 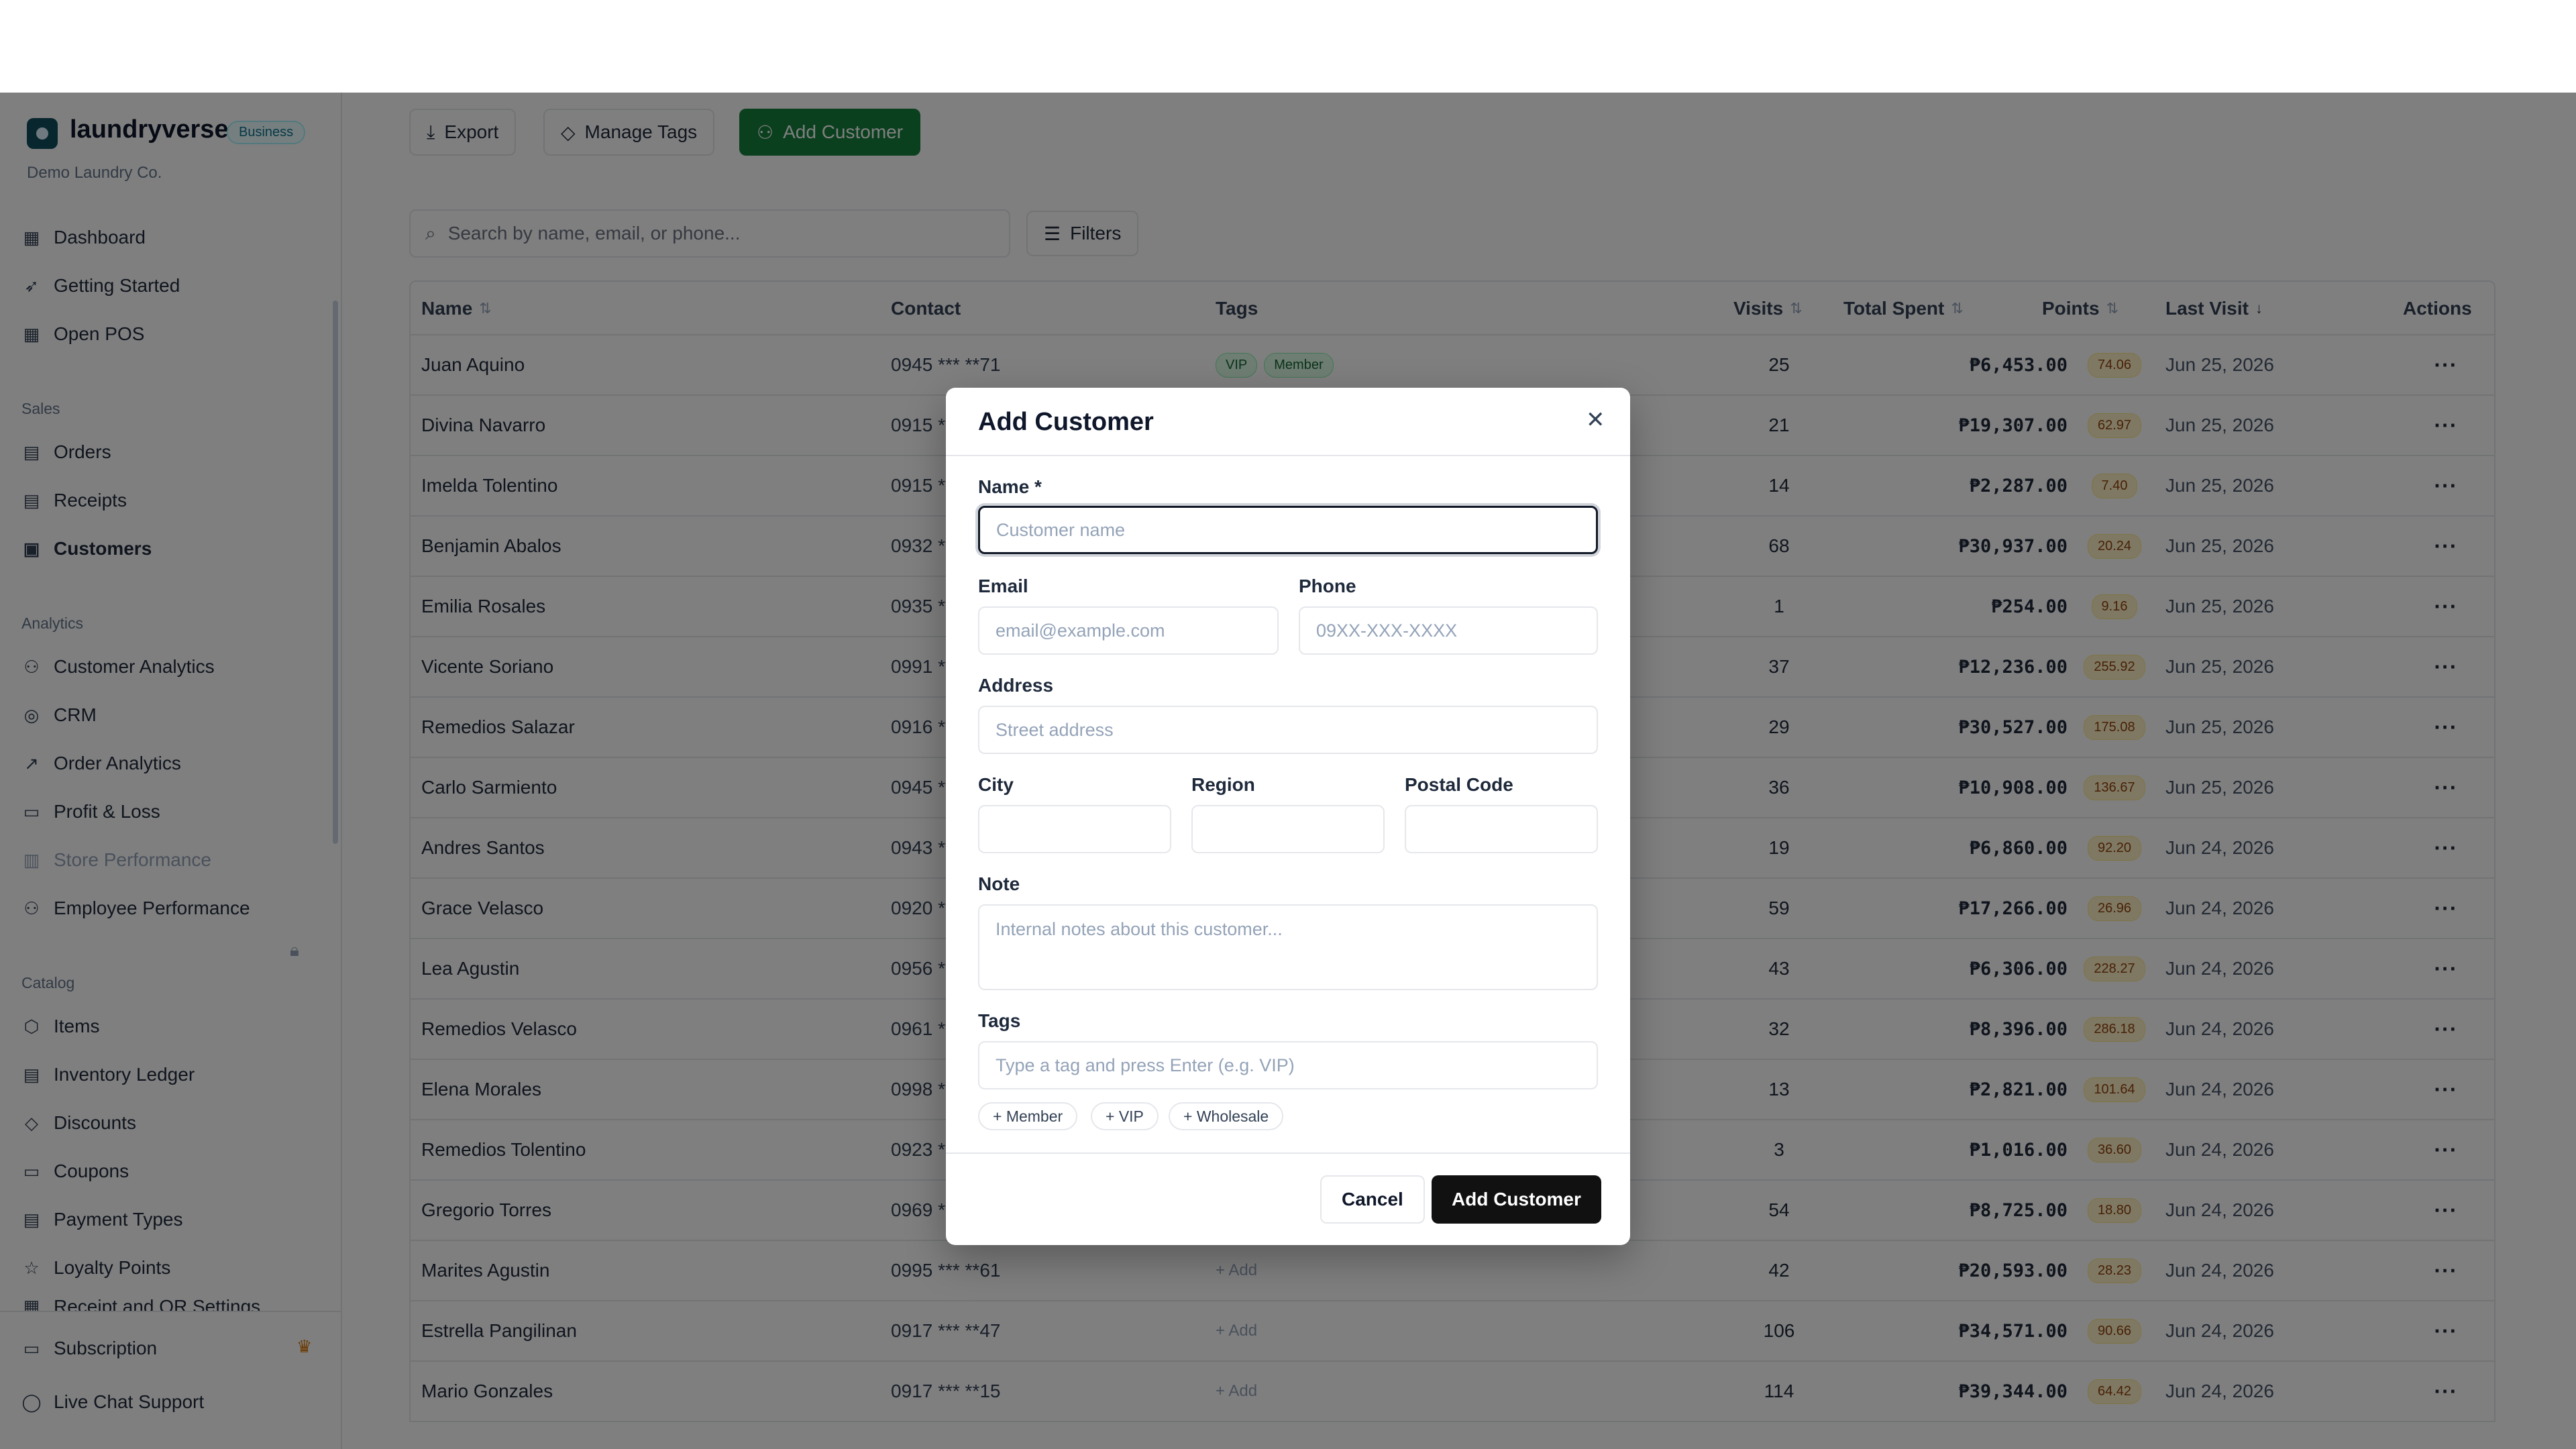 I want to click on phone-field: 09XX-XXX-XXXX, so click(x=1448, y=630).